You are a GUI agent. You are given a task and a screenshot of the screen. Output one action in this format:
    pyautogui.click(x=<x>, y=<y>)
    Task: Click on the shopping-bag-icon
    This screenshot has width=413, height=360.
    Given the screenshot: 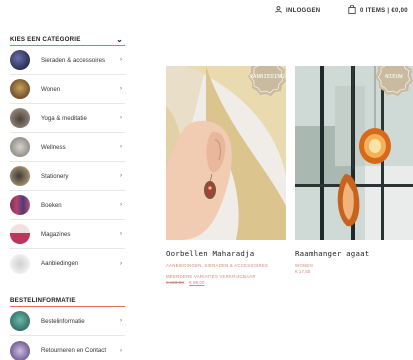 What is the action you would take?
    pyautogui.click(x=352, y=10)
    